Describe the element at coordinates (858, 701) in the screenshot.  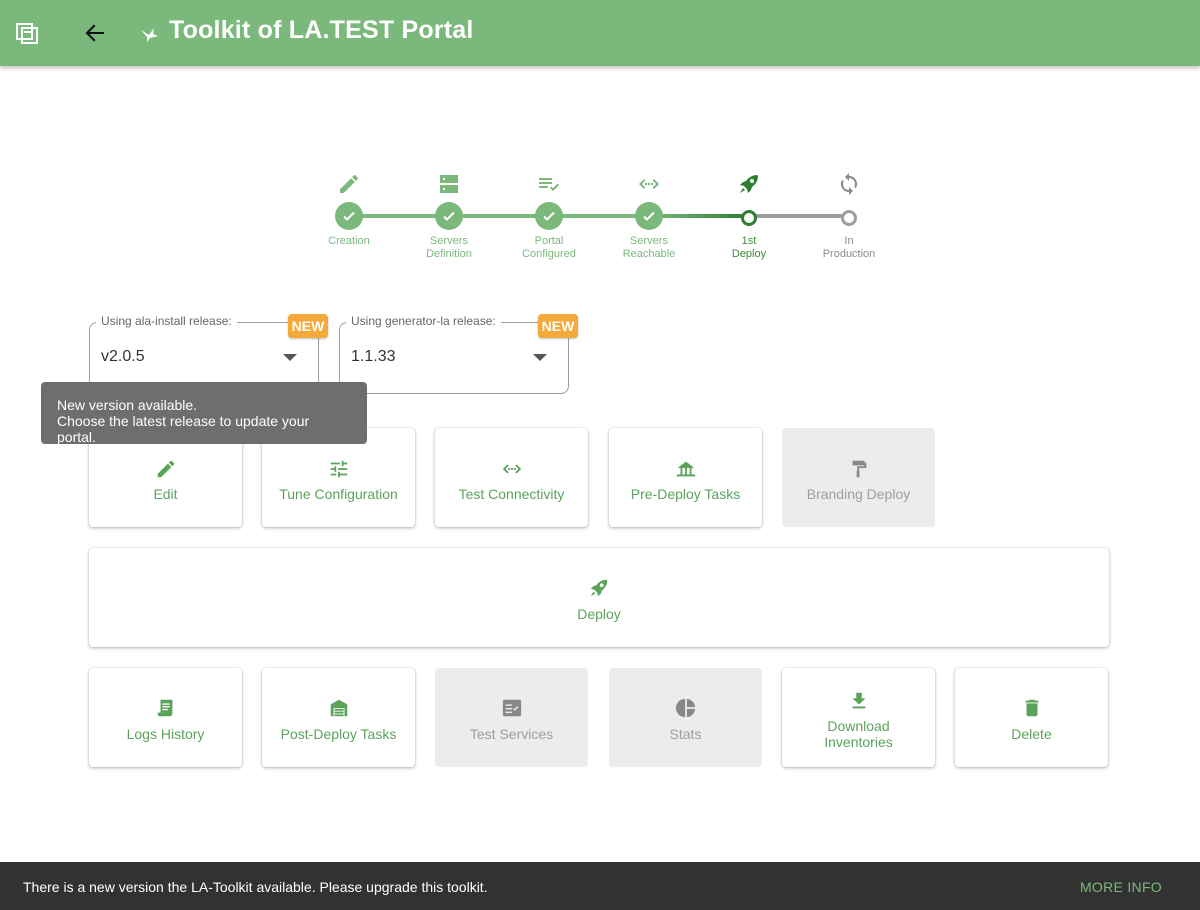
I see `download-icon` at that location.